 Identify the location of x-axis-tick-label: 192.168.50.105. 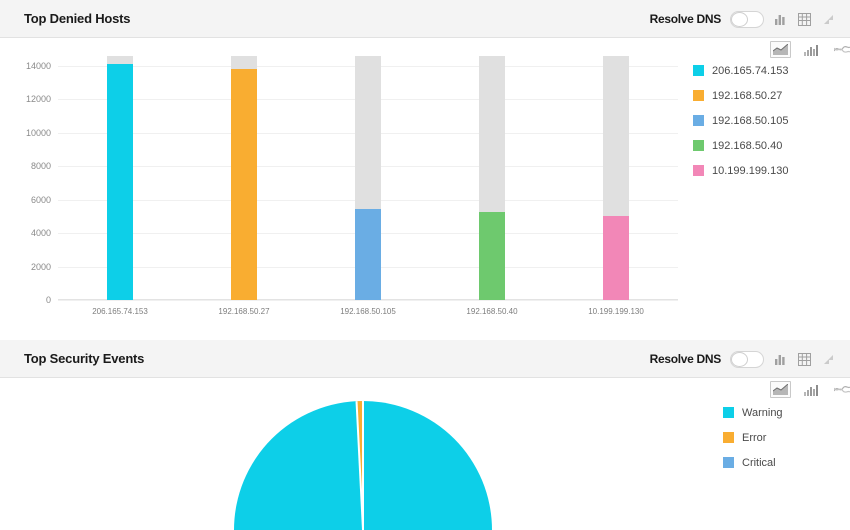
(368, 311).